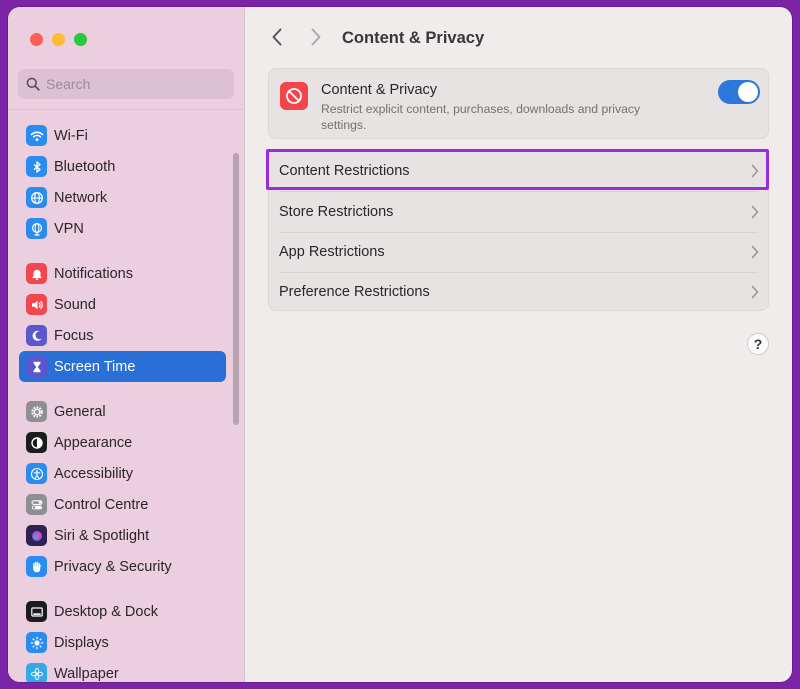 The height and width of the screenshot is (689, 800). I want to click on search-icon, so click(33, 84).